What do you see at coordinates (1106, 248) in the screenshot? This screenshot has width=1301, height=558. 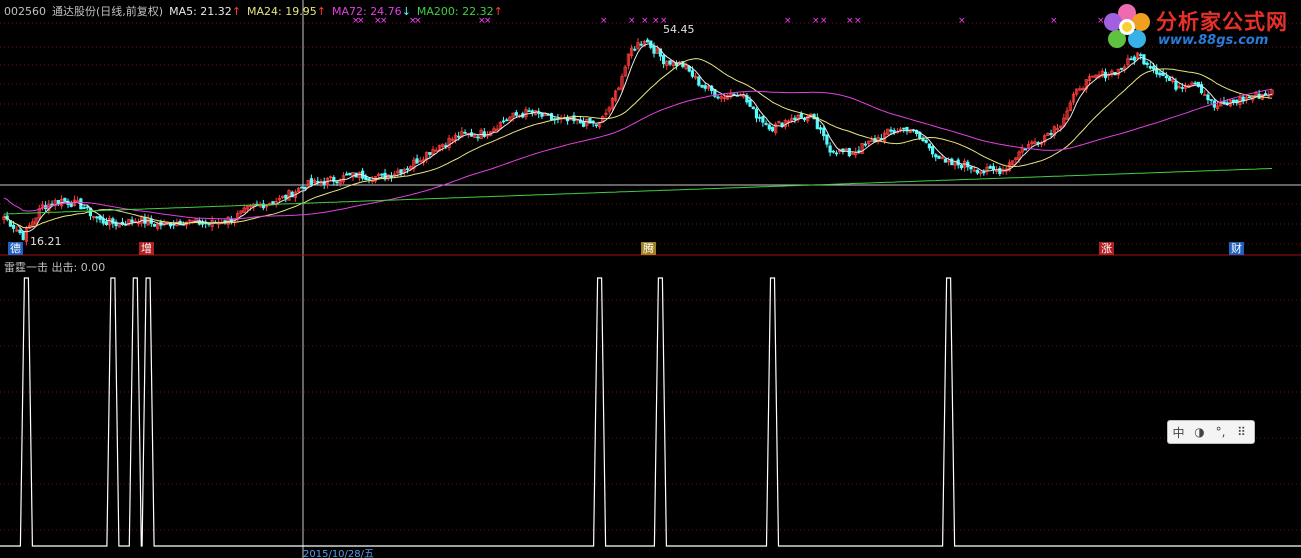 I see `signal-tag: 涨` at bounding box center [1106, 248].